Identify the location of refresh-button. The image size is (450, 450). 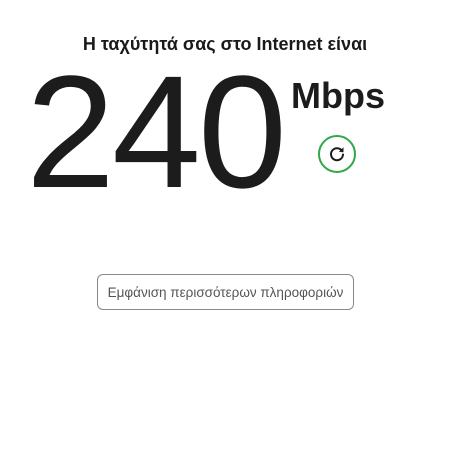
(337, 154).